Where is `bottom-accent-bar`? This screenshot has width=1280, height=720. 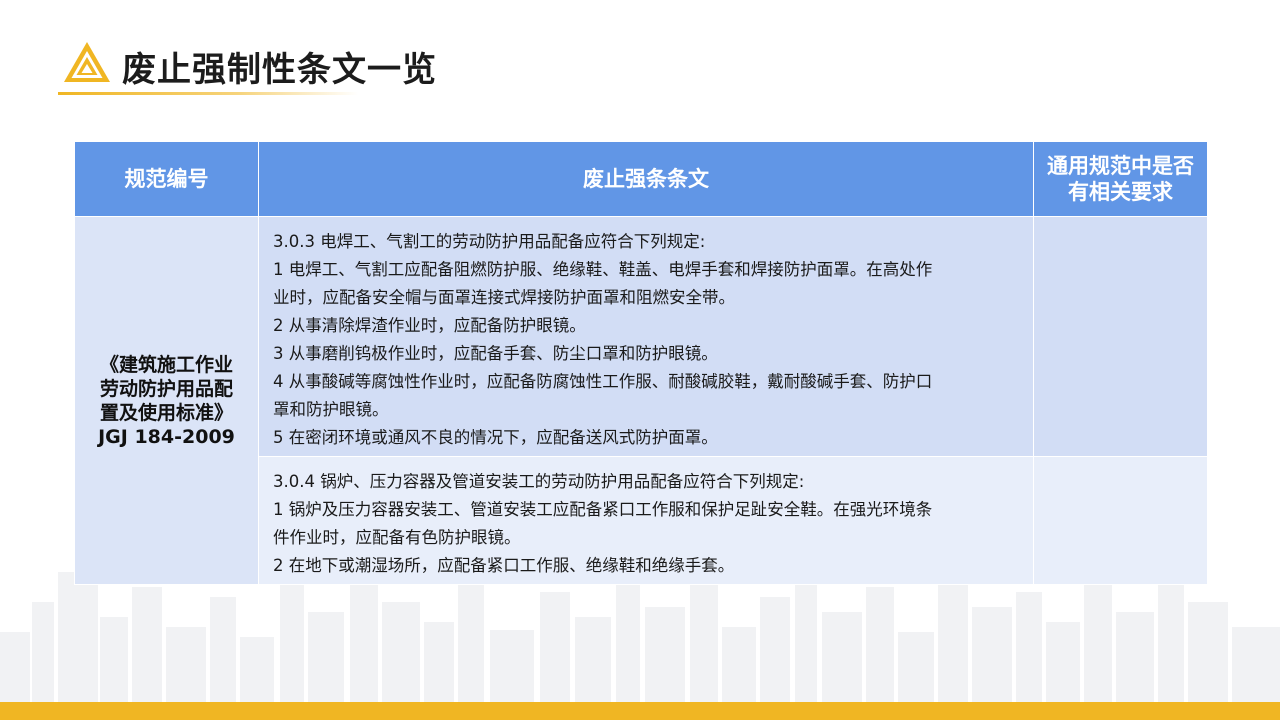 bottom-accent-bar is located at coordinates (640, 711).